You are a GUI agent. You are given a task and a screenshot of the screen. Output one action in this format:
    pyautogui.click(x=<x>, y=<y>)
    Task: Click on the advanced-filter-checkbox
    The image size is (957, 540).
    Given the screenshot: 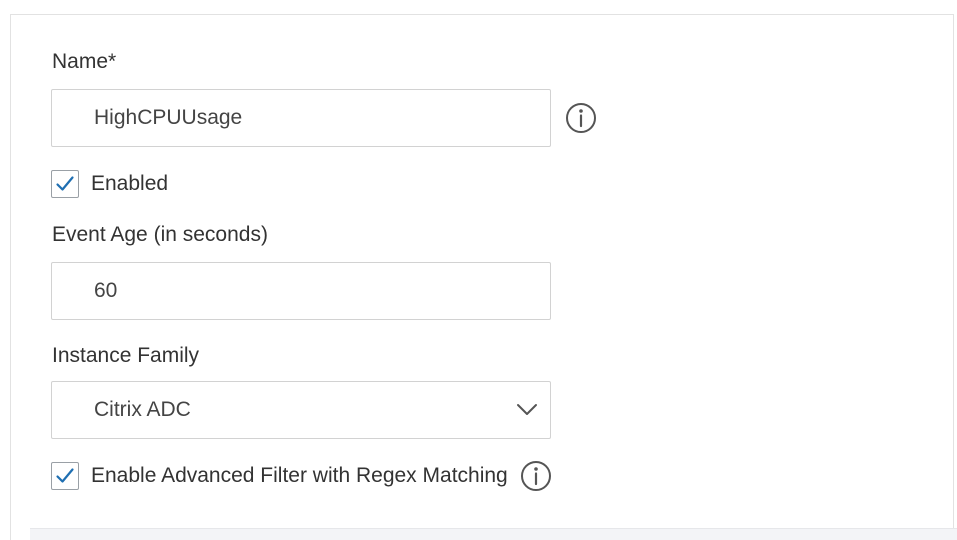 What is the action you would take?
    pyautogui.click(x=65, y=476)
    